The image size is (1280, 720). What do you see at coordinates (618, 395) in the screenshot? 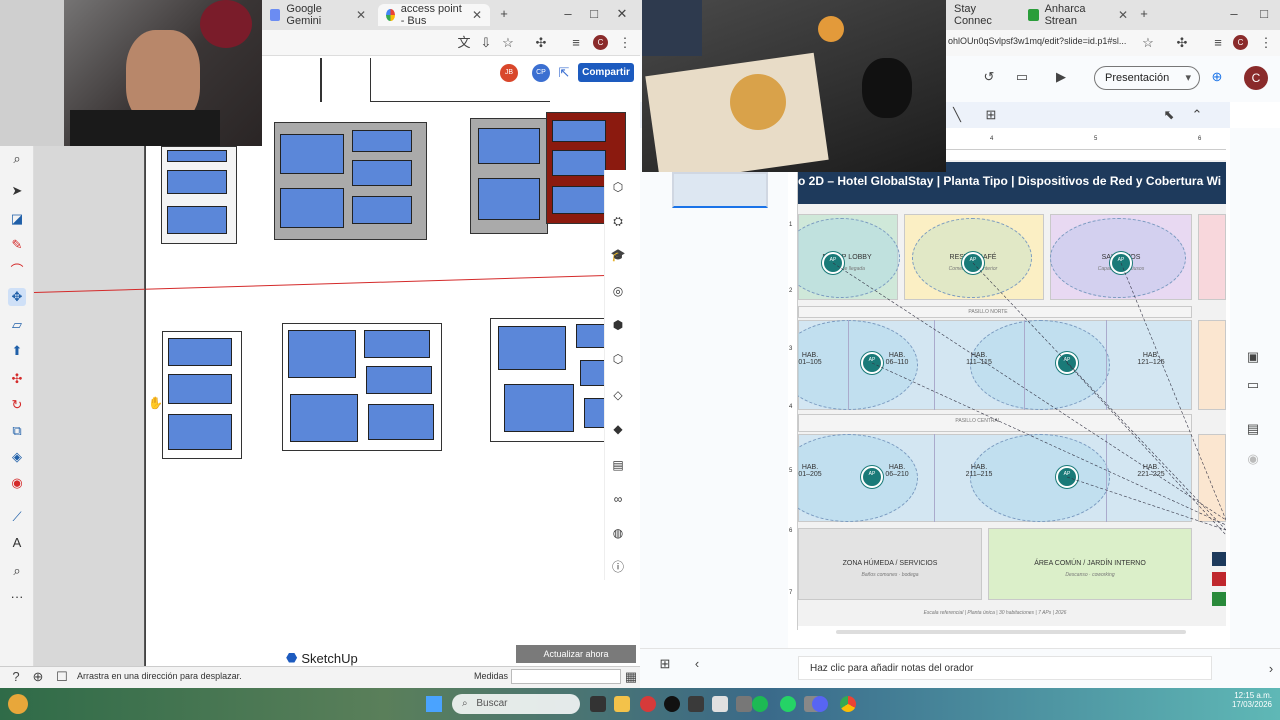
I see `eraser-panel-icon: ◇` at bounding box center [618, 395].